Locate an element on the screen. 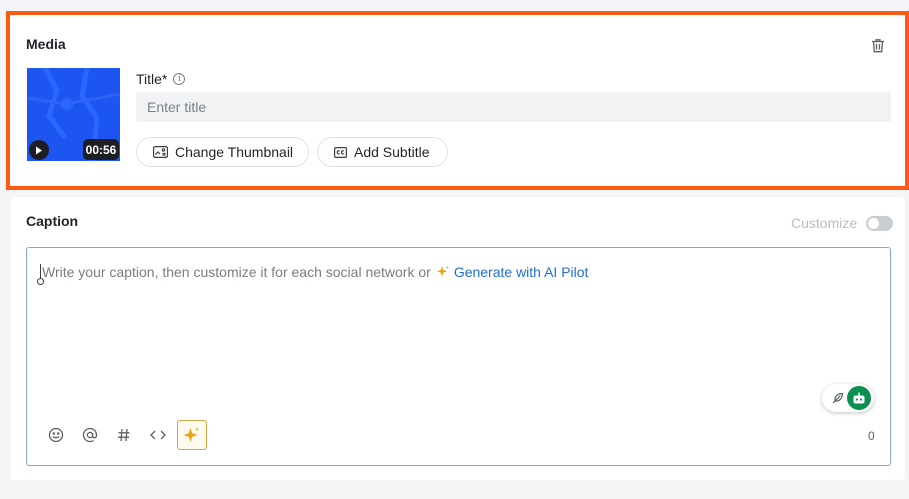  trash-icon is located at coordinates (878, 45).